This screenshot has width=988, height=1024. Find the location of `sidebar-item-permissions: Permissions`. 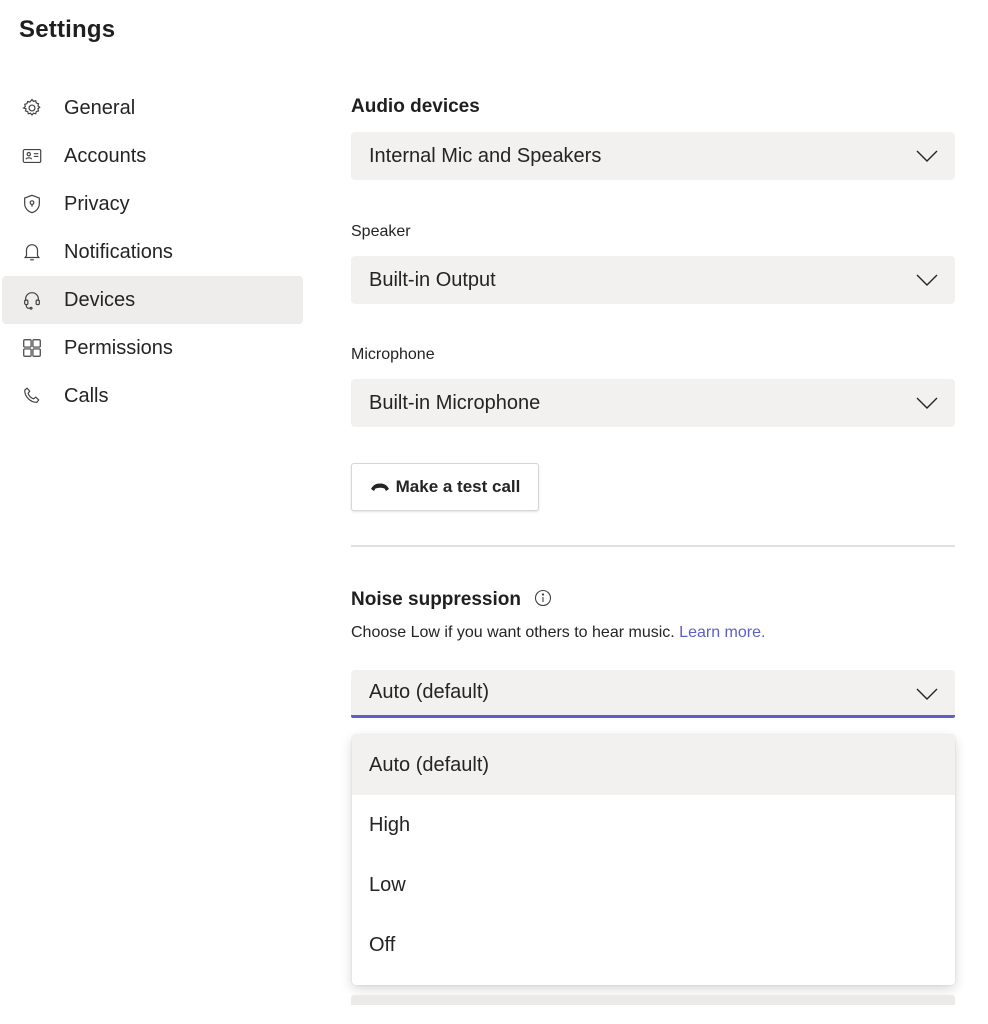

sidebar-item-permissions: Permissions is located at coordinates (152, 348).